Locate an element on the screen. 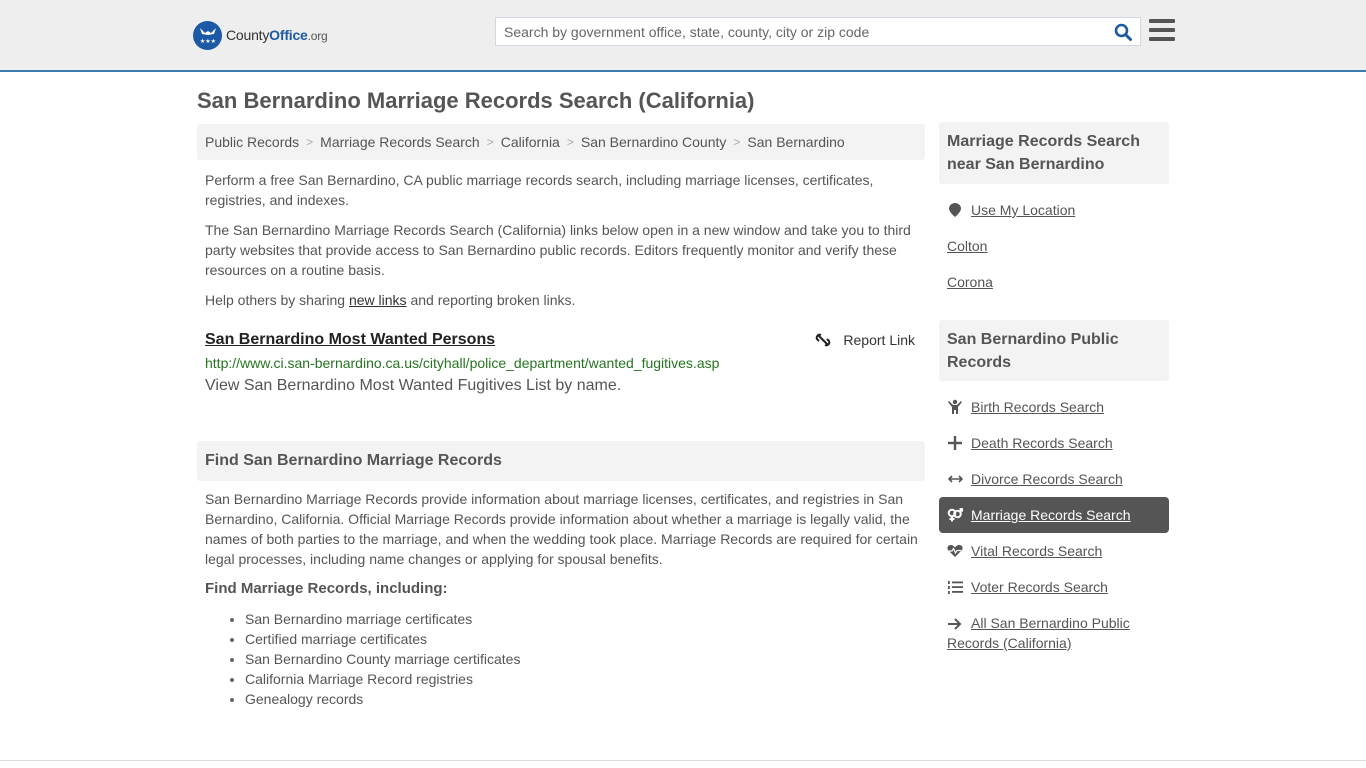 This screenshot has width=1366, height=768. hamburger-menu-icon is located at coordinates (1162, 31).